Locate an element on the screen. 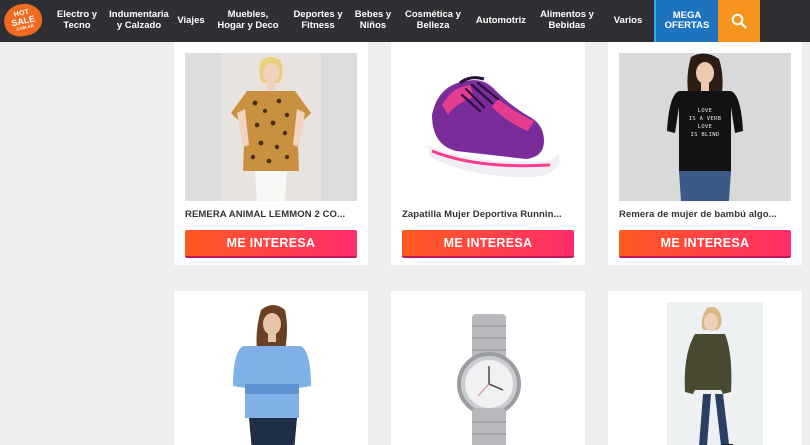 The image size is (810, 445). silver-watch-image is located at coordinates (489, 379).